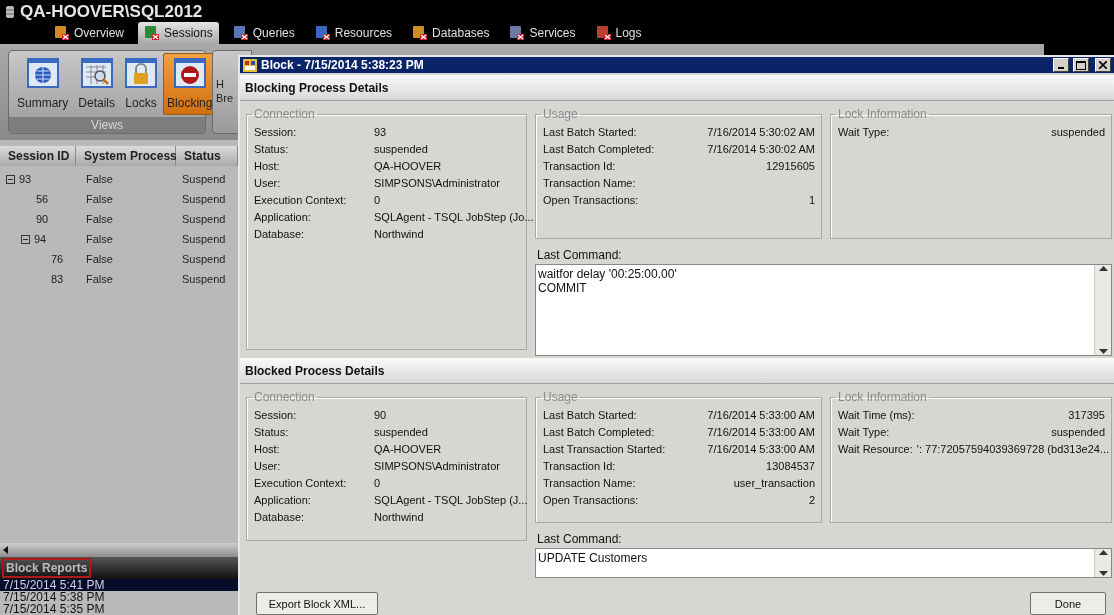 The image size is (1114, 615). Describe the element at coordinates (317, 87) in the screenshot. I see `section-title: Blocking Process Details` at that location.